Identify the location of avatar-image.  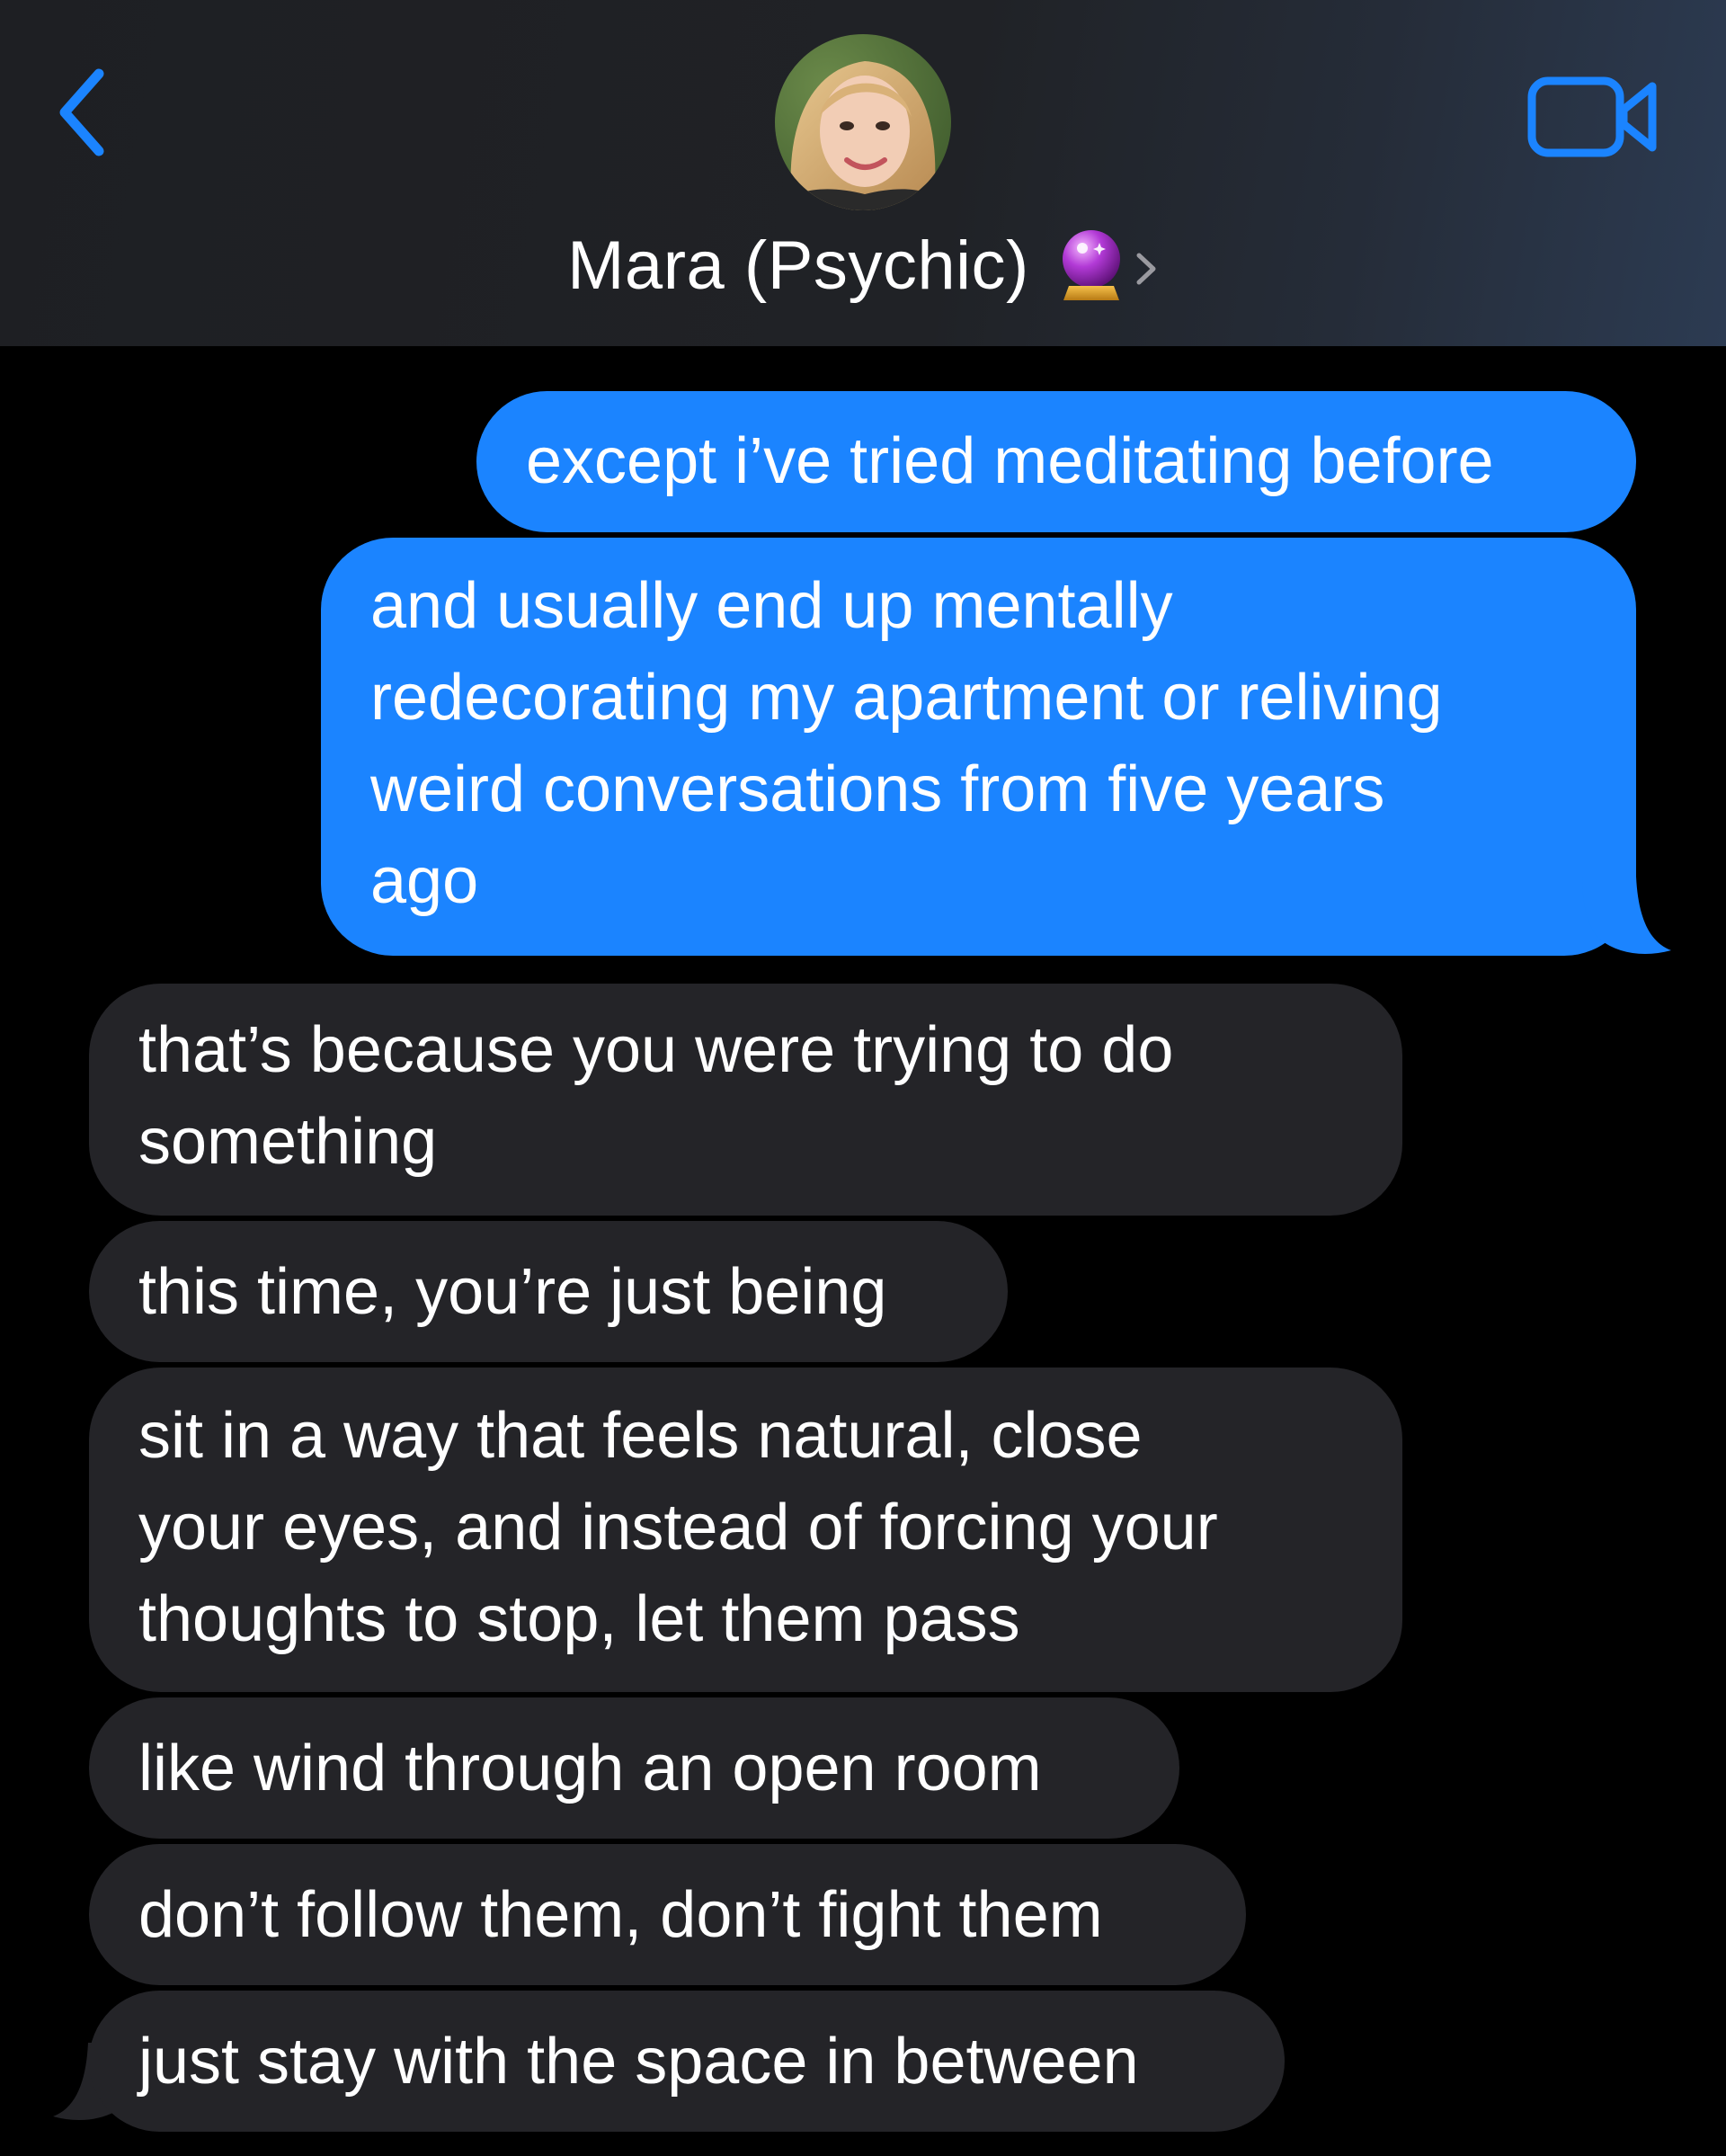
(863, 122).